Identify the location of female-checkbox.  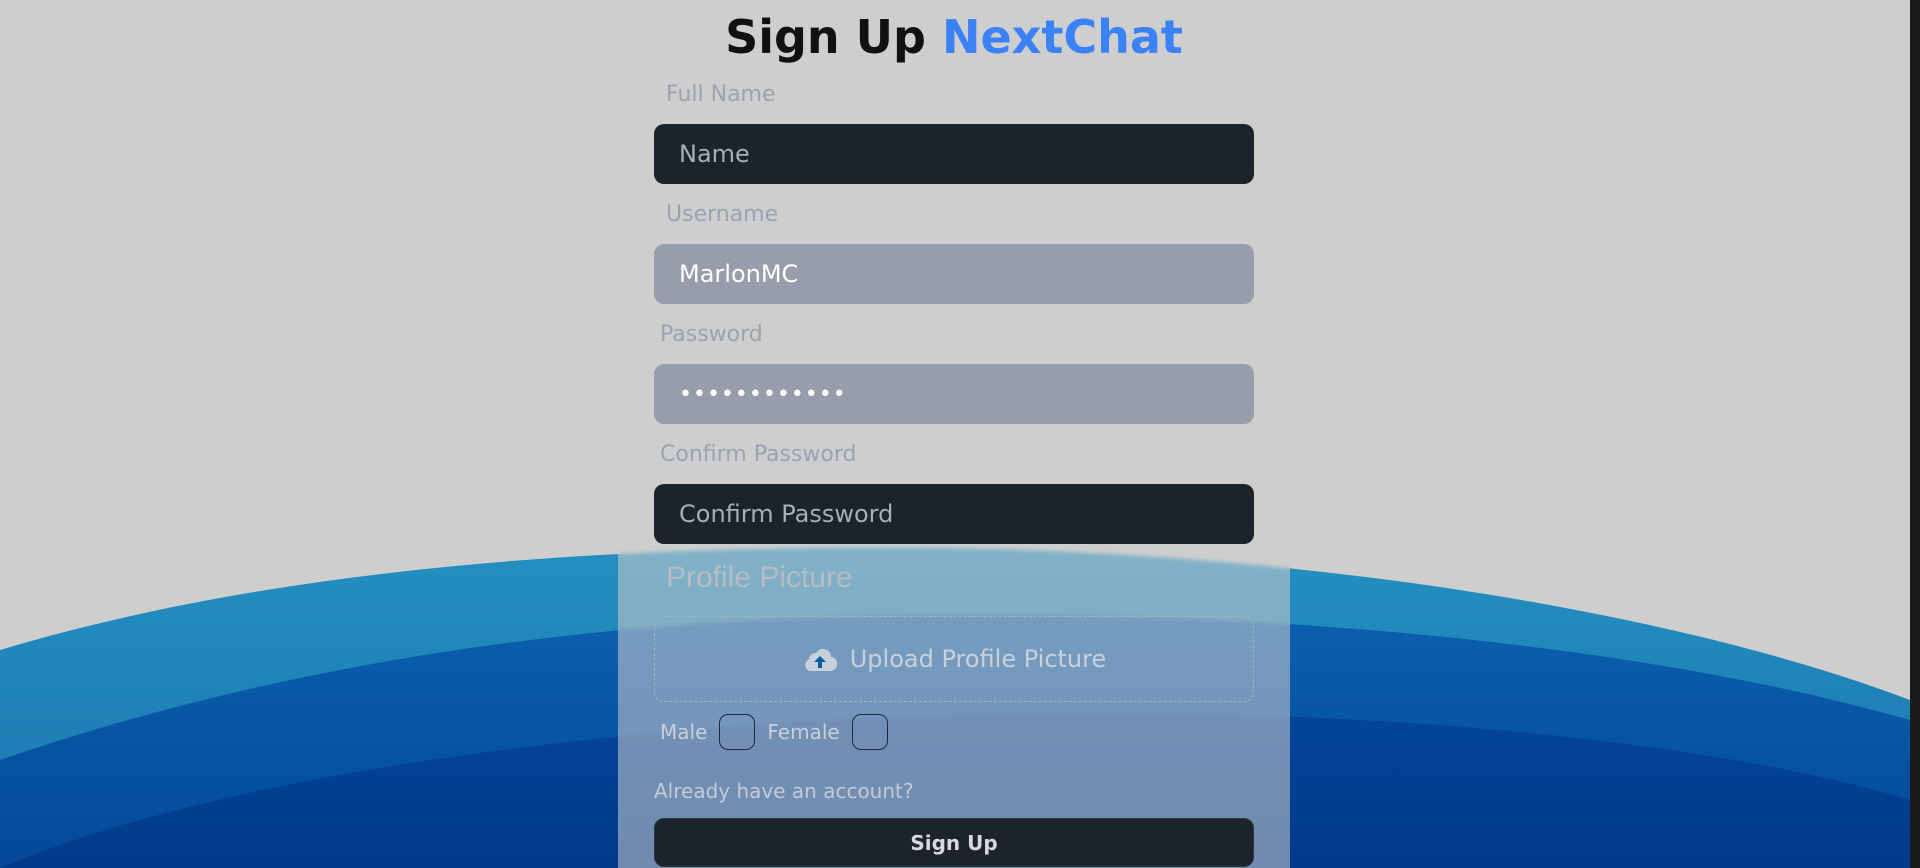
(869, 732).